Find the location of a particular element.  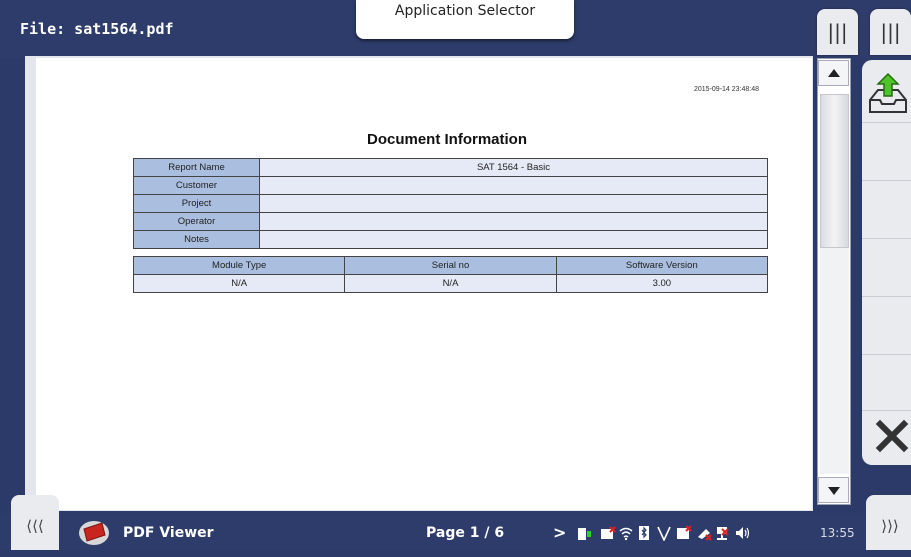

scroll-up-button is located at coordinates (833, 73).